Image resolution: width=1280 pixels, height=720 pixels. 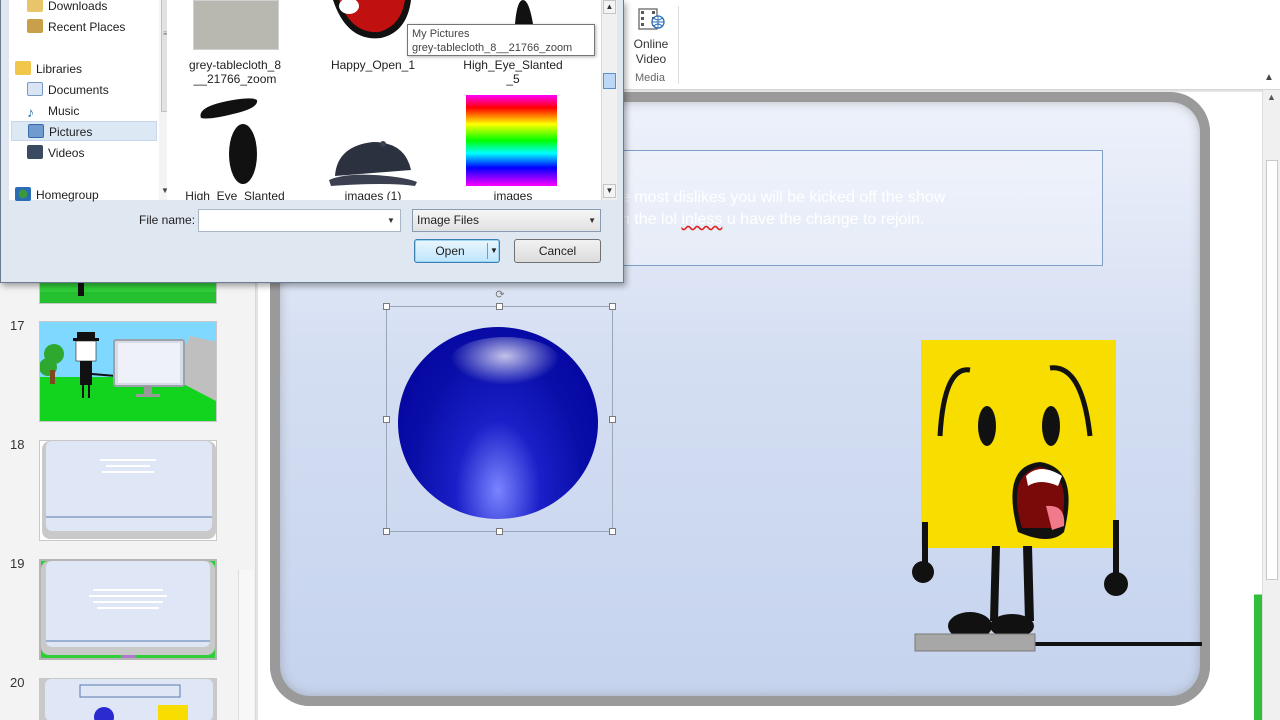 I want to click on online-video-label-1: Online, so click(x=651, y=44).